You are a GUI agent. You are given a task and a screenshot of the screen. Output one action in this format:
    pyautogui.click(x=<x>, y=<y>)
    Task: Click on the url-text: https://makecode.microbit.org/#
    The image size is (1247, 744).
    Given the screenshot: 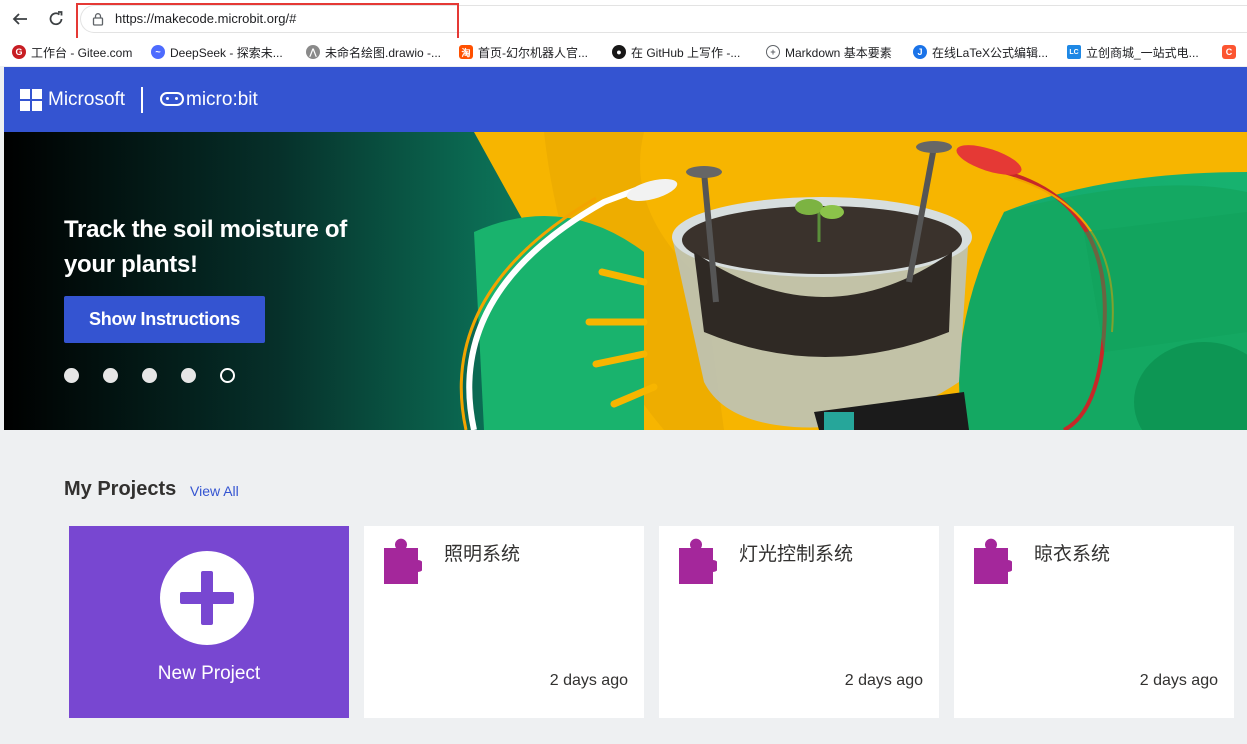 What is the action you would take?
    pyautogui.click(x=205, y=18)
    